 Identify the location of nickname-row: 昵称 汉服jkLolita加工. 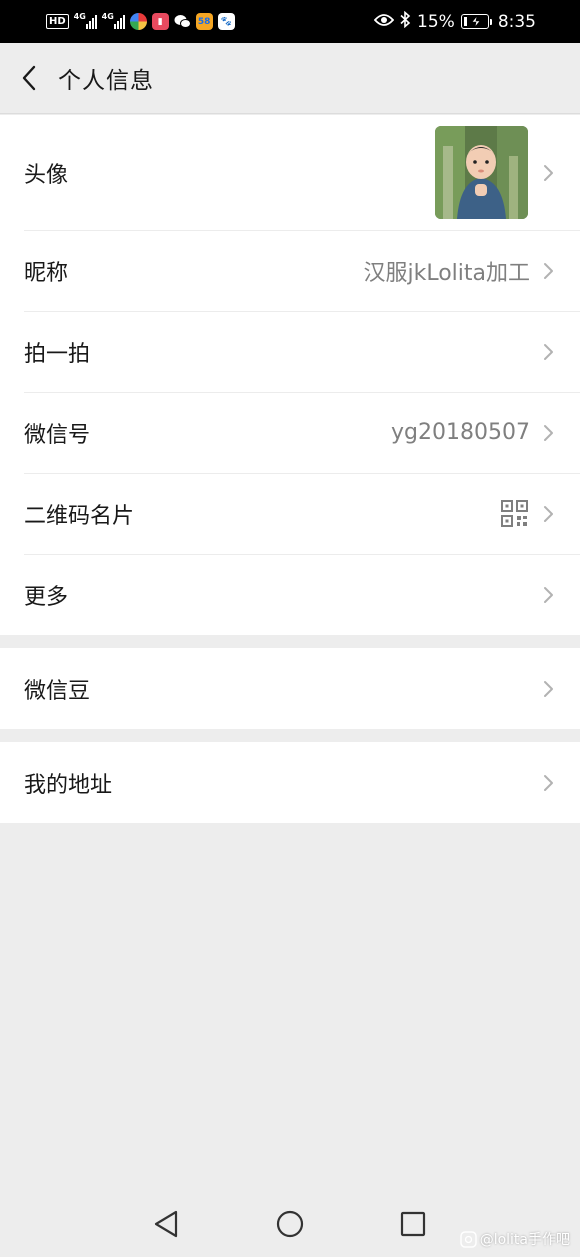
(290, 270).